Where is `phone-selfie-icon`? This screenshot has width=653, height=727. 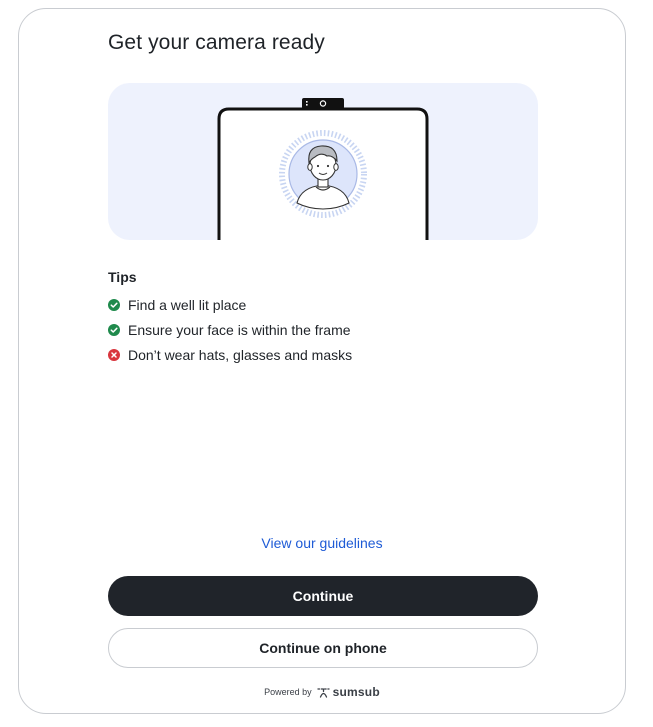 phone-selfie-icon is located at coordinates (323, 169).